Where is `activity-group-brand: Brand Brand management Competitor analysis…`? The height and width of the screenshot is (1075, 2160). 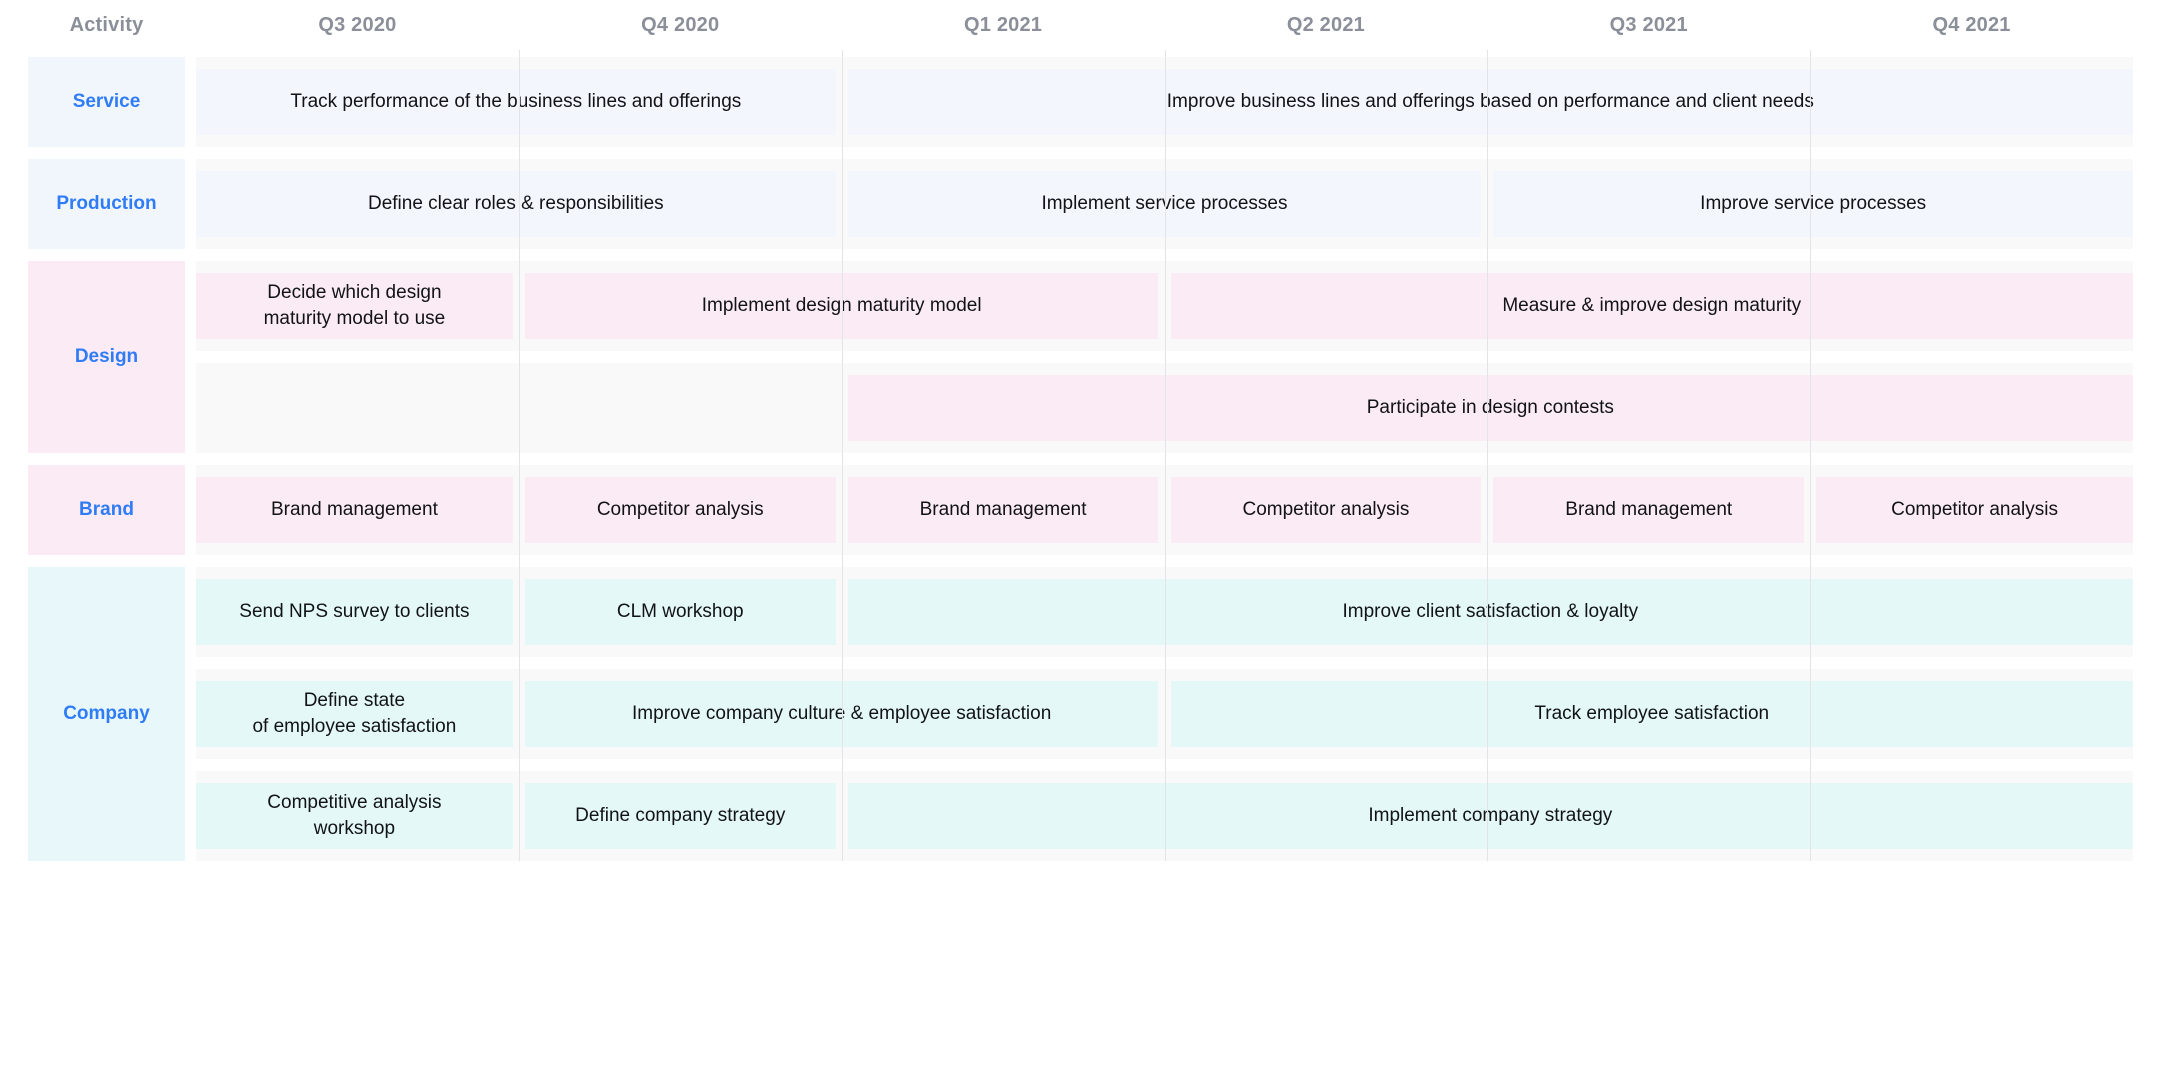
activity-group-brand: Brand Brand management Competitor analysis… is located at coordinates (1080, 510).